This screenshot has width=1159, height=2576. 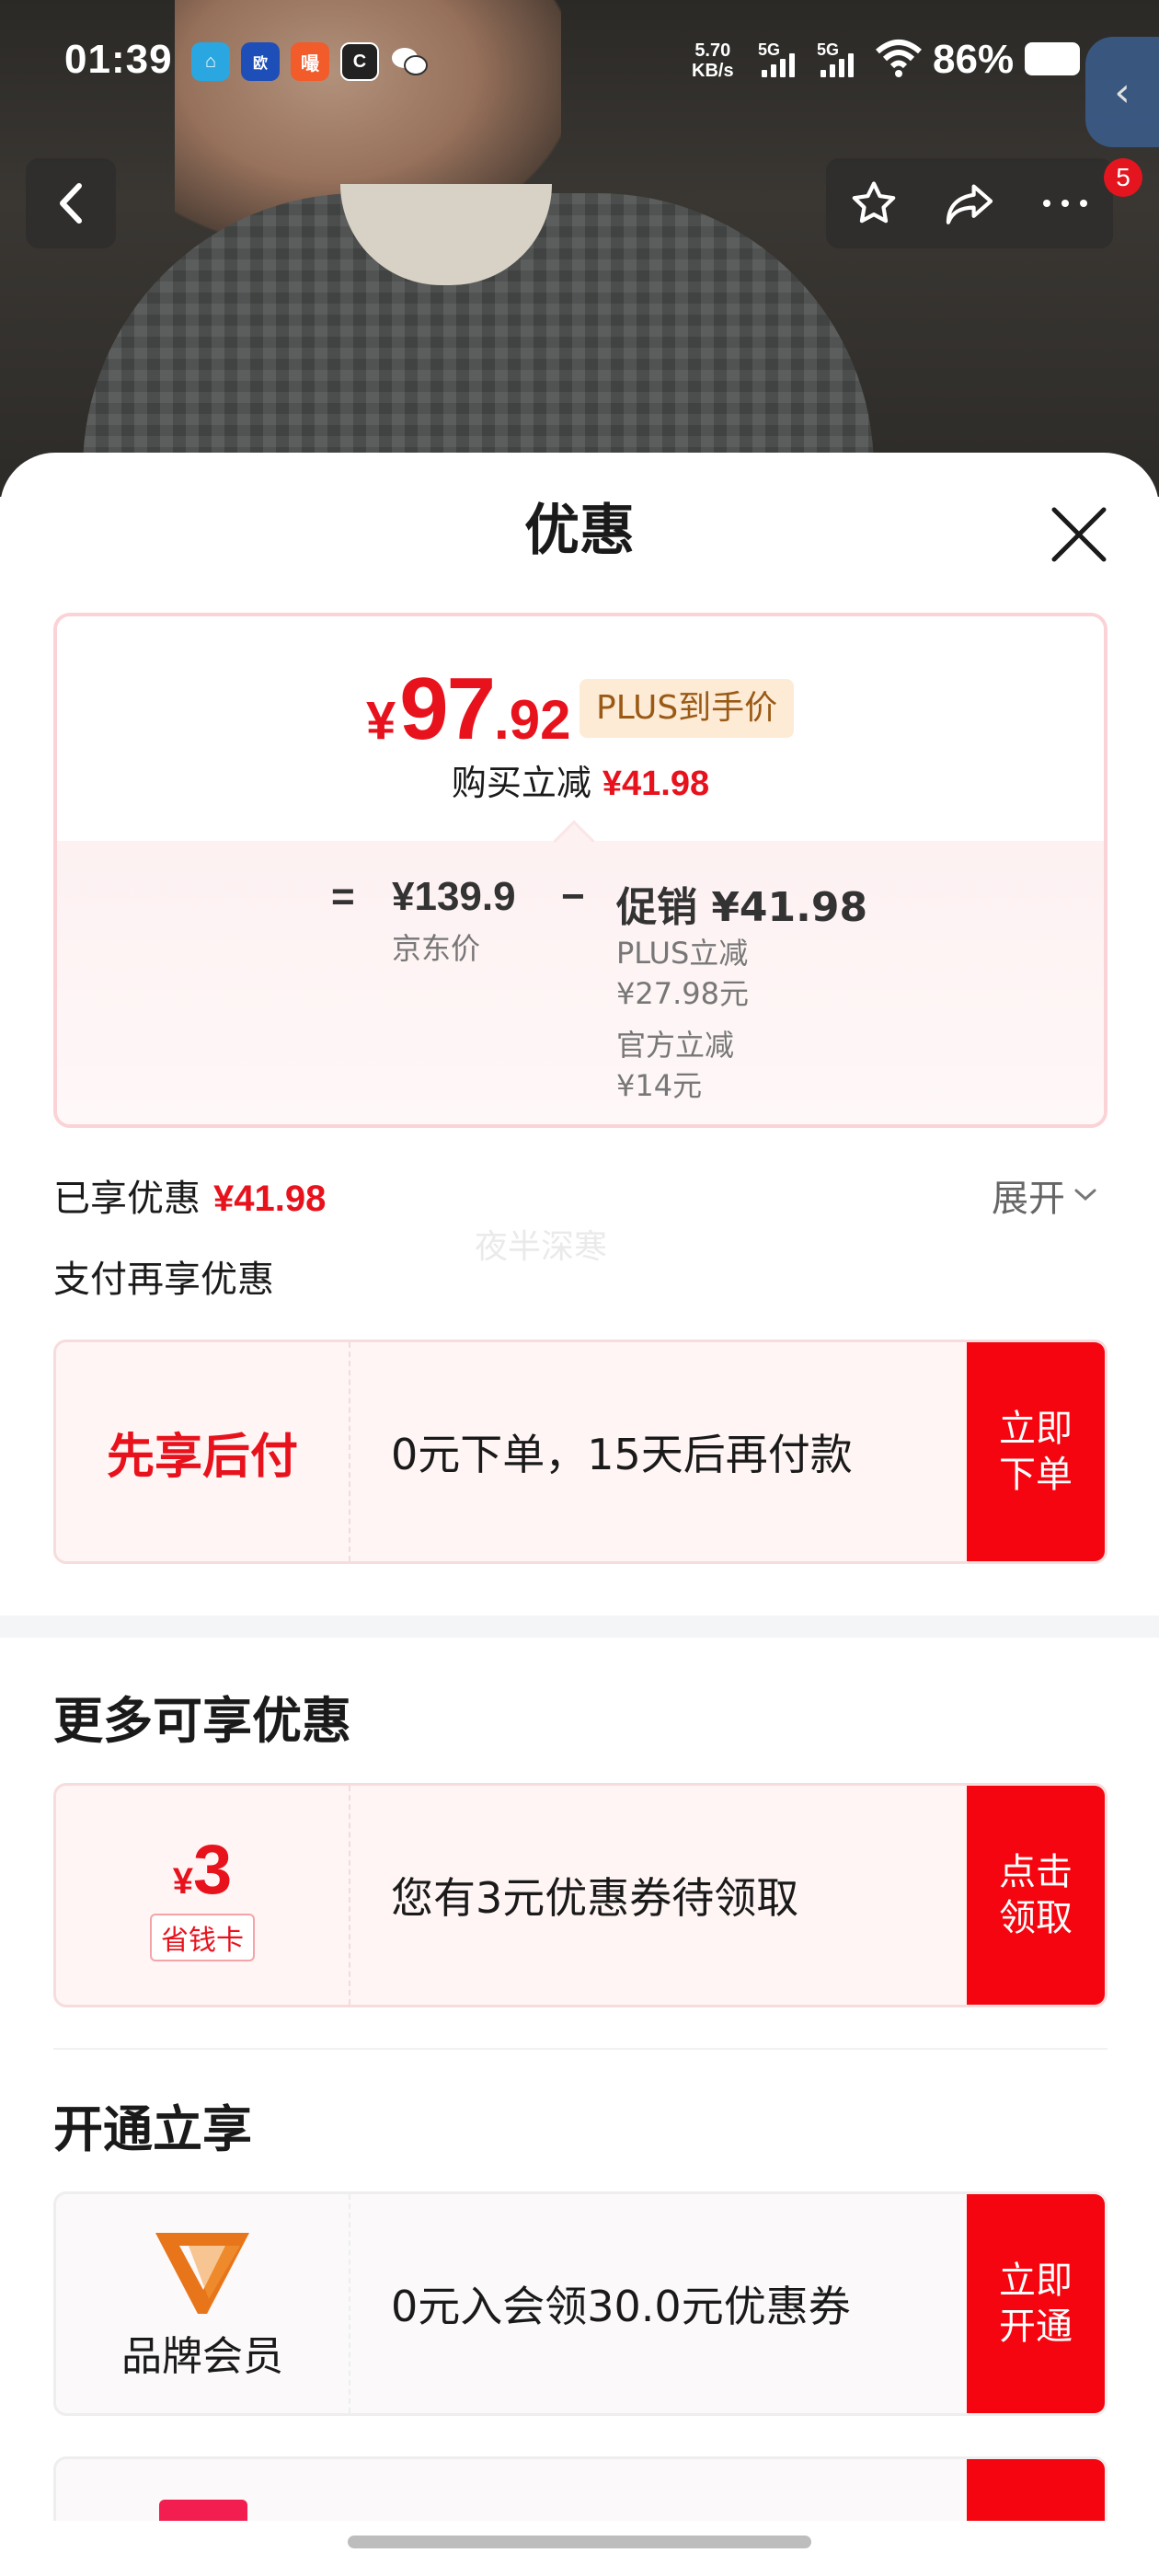 I want to click on status-bar: 01:39 ⌂ 欧 嘬 C 5.70 KB/s 5G 5G 86%, so click(x=579, y=60).